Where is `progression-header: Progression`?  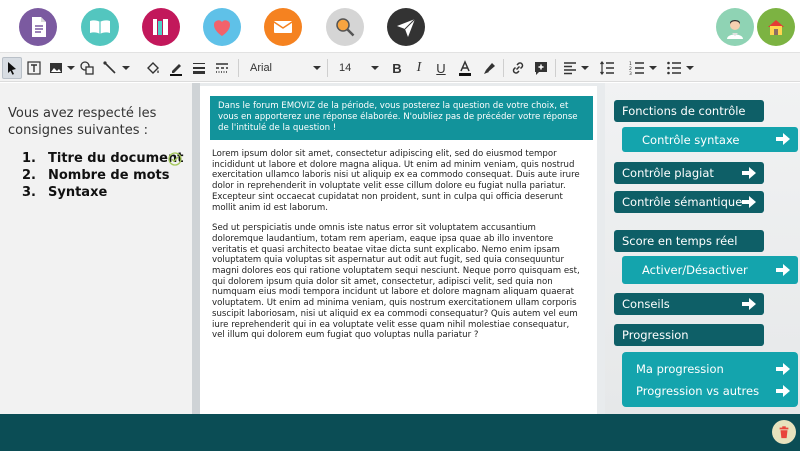
progression-header: Progression is located at coordinates (689, 335).